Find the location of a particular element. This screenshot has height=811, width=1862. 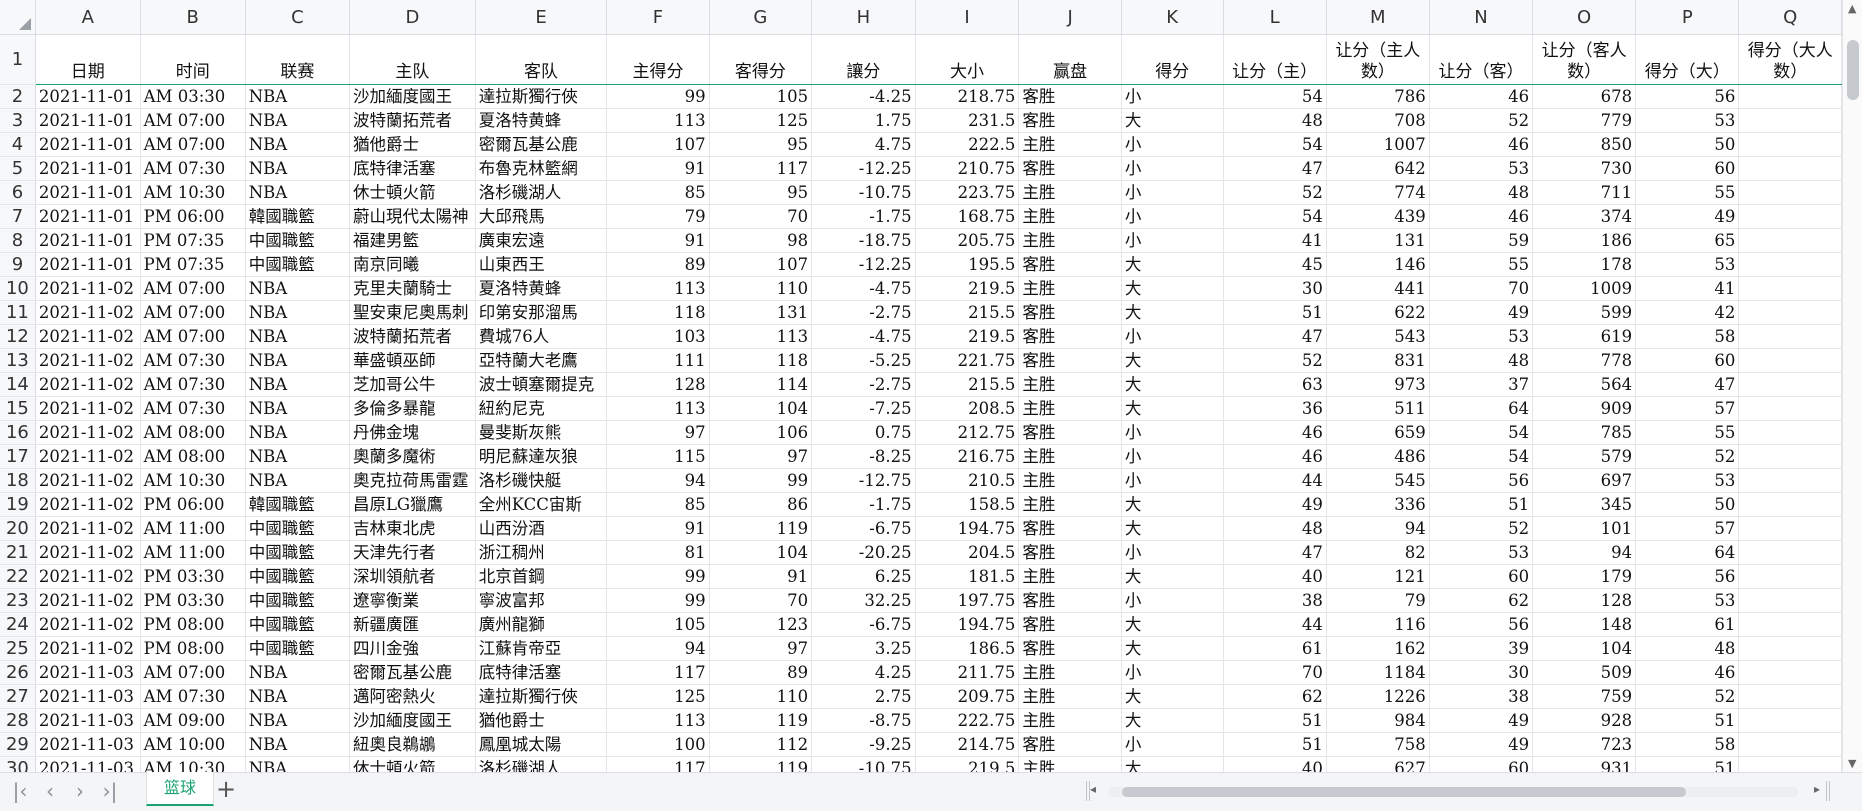

cell: 118 is located at coordinates (658, 312).